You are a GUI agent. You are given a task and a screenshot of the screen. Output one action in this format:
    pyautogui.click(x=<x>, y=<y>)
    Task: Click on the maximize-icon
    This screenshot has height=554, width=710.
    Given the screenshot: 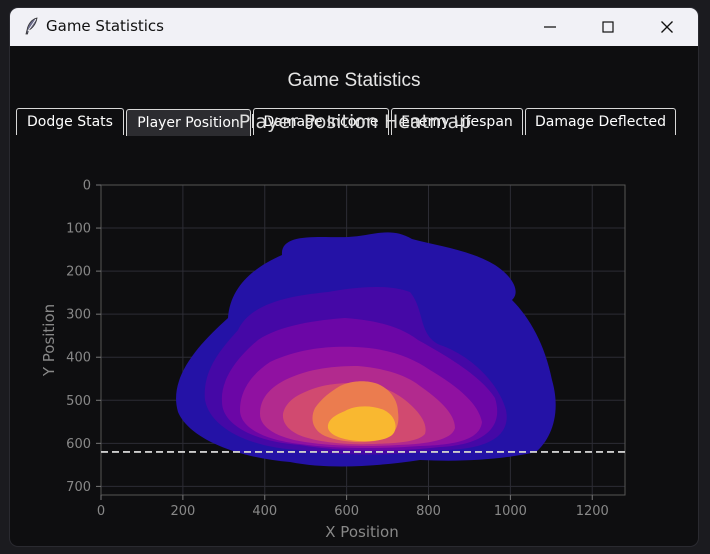 What is the action you would take?
    pyautogui.click(x=608, y=27)
    